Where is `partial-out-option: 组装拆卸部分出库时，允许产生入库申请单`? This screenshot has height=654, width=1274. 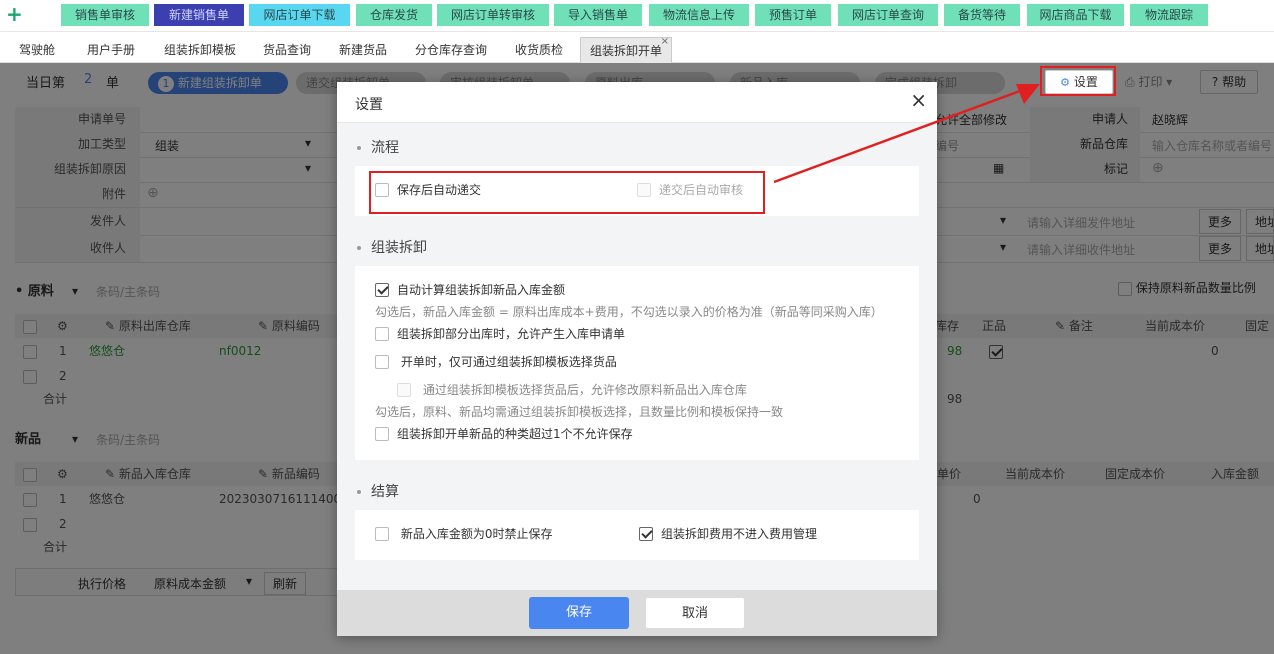 partial-out-option: 组装拆卸部分出库时，允许产生入库申请单 is located at coordinates (500, 334).